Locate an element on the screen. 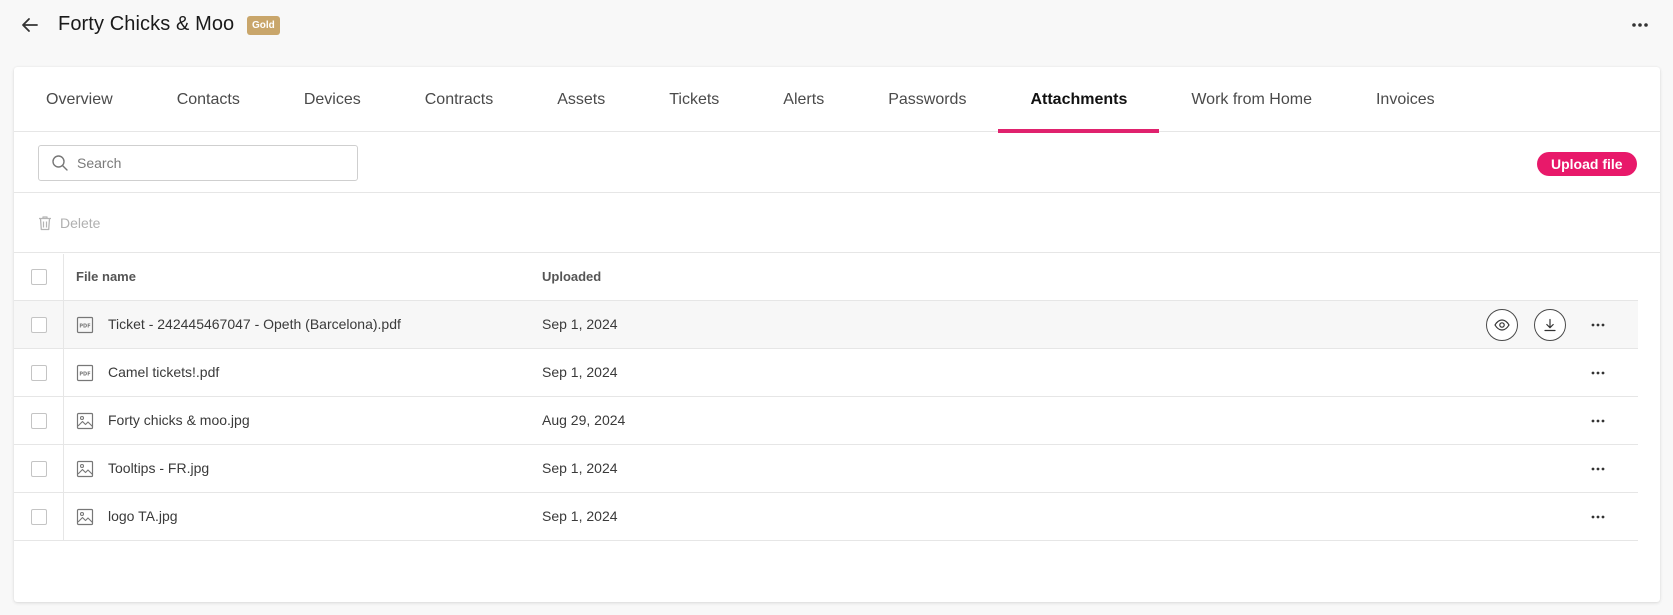  select-all-checkbox is located at coordinates (38, 277).